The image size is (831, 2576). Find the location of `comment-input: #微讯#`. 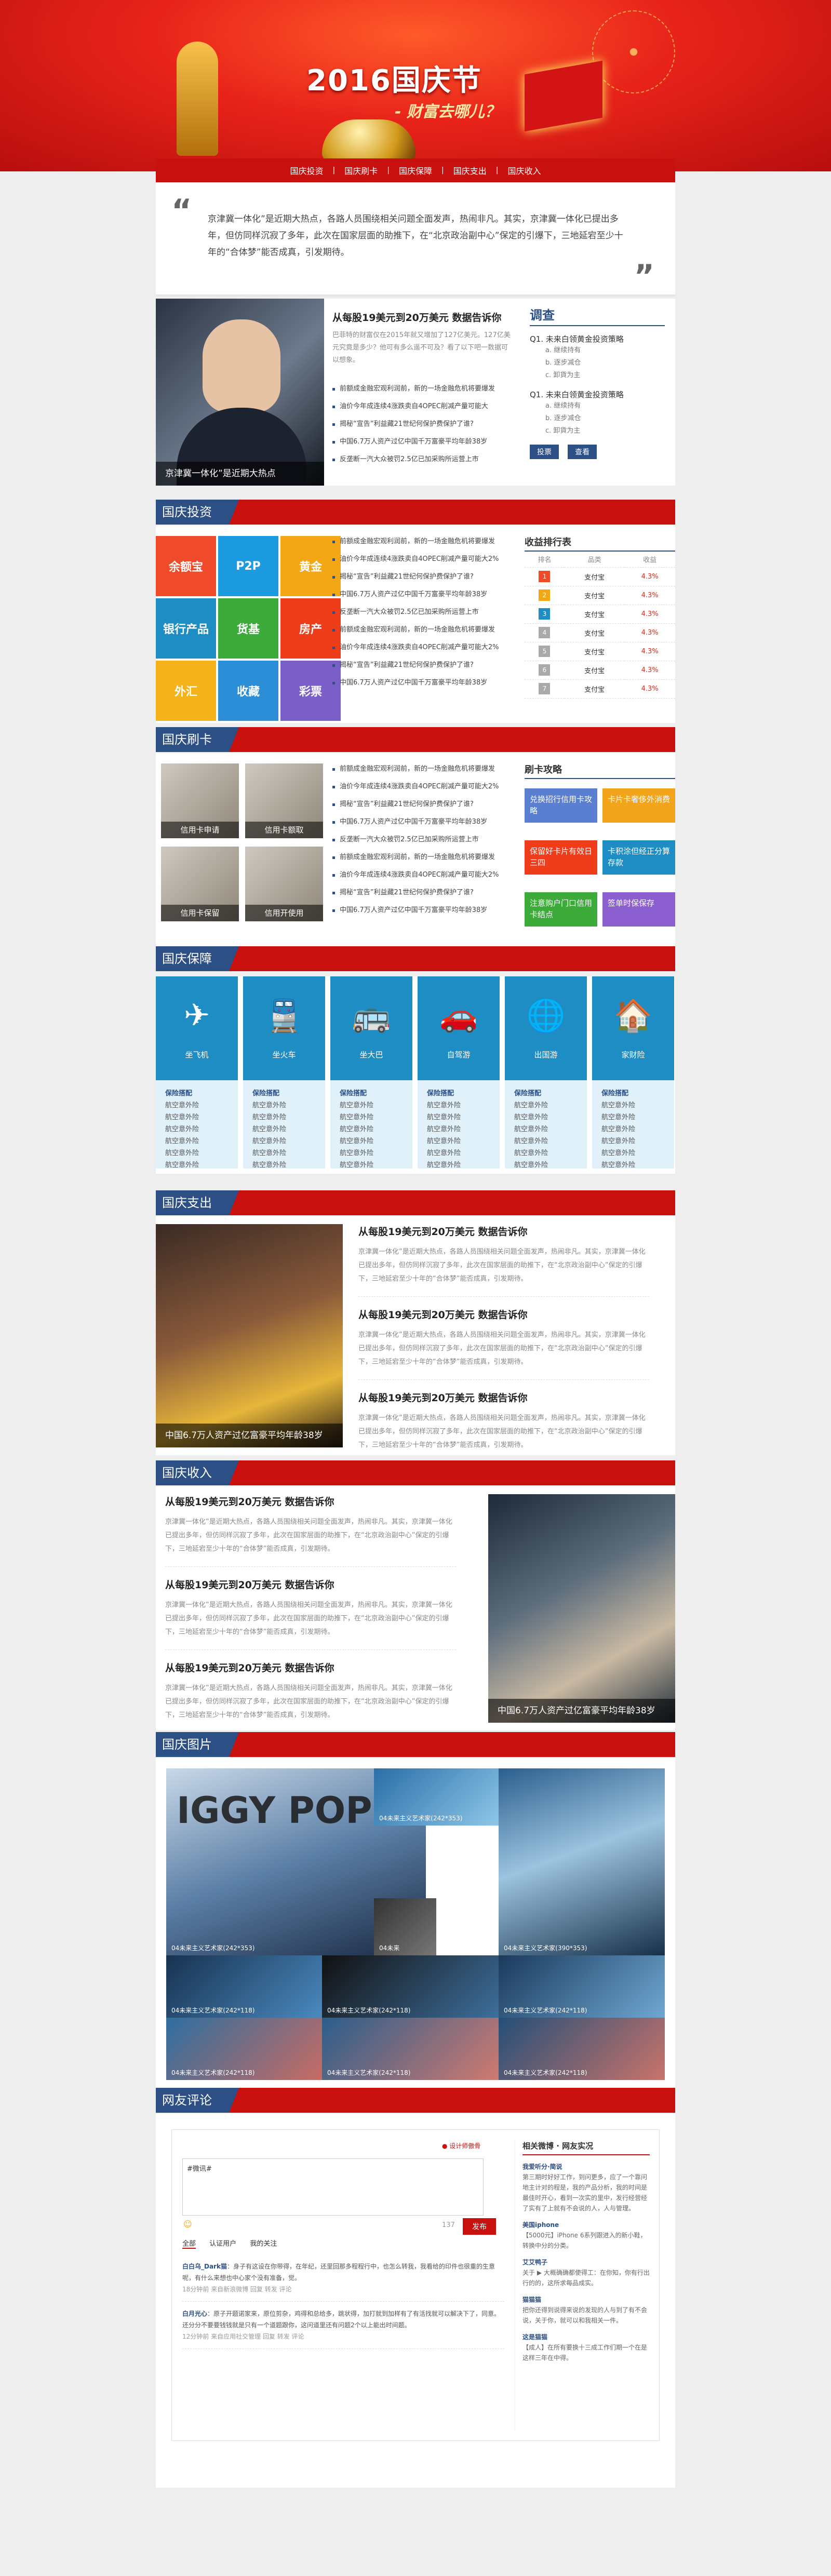

comment-input: #微讯# is located at coordinates (333, 2187).